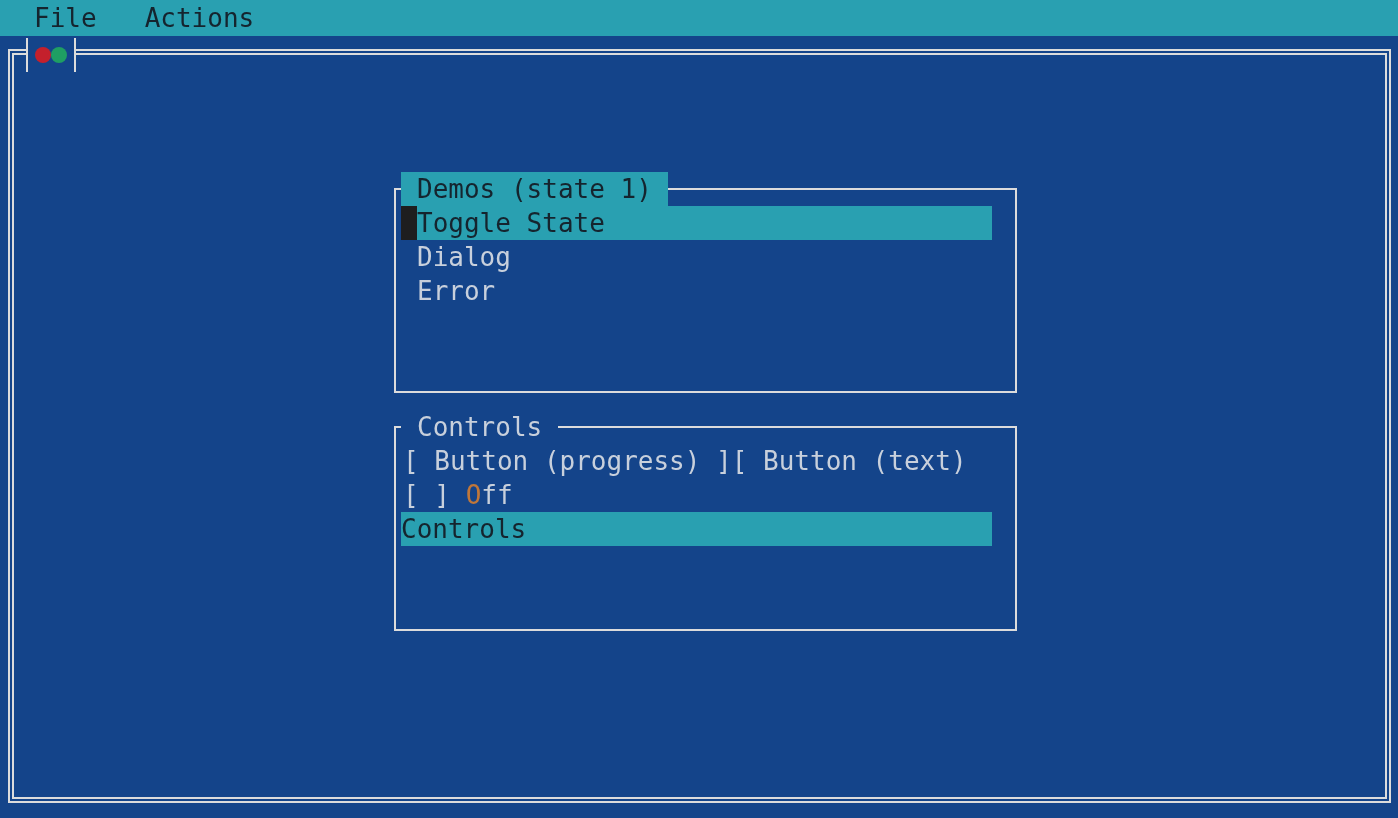 The image size is (1398, 818). Describe the element at coordinates (696, 257) in the screenshot. I see `list-item: Dialog` at that location.